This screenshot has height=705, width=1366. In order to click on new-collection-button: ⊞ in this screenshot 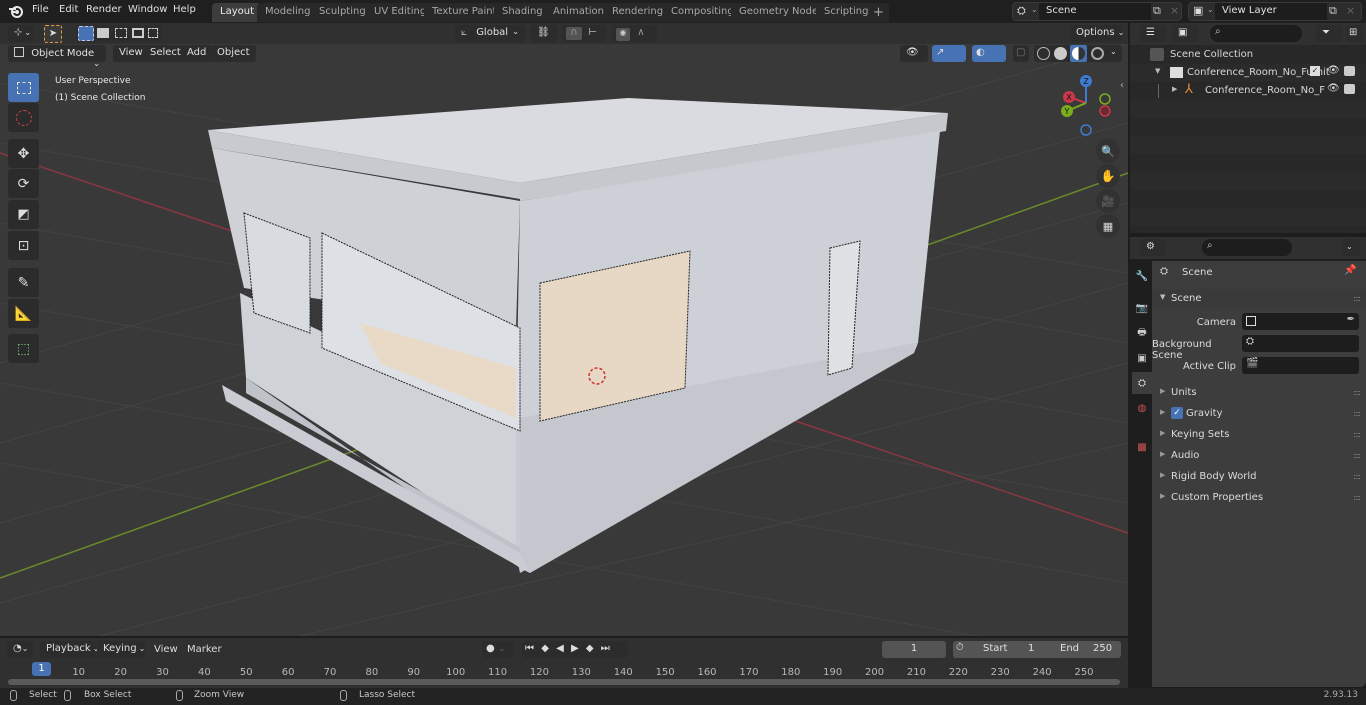, I will do `click(1355, 33)`.